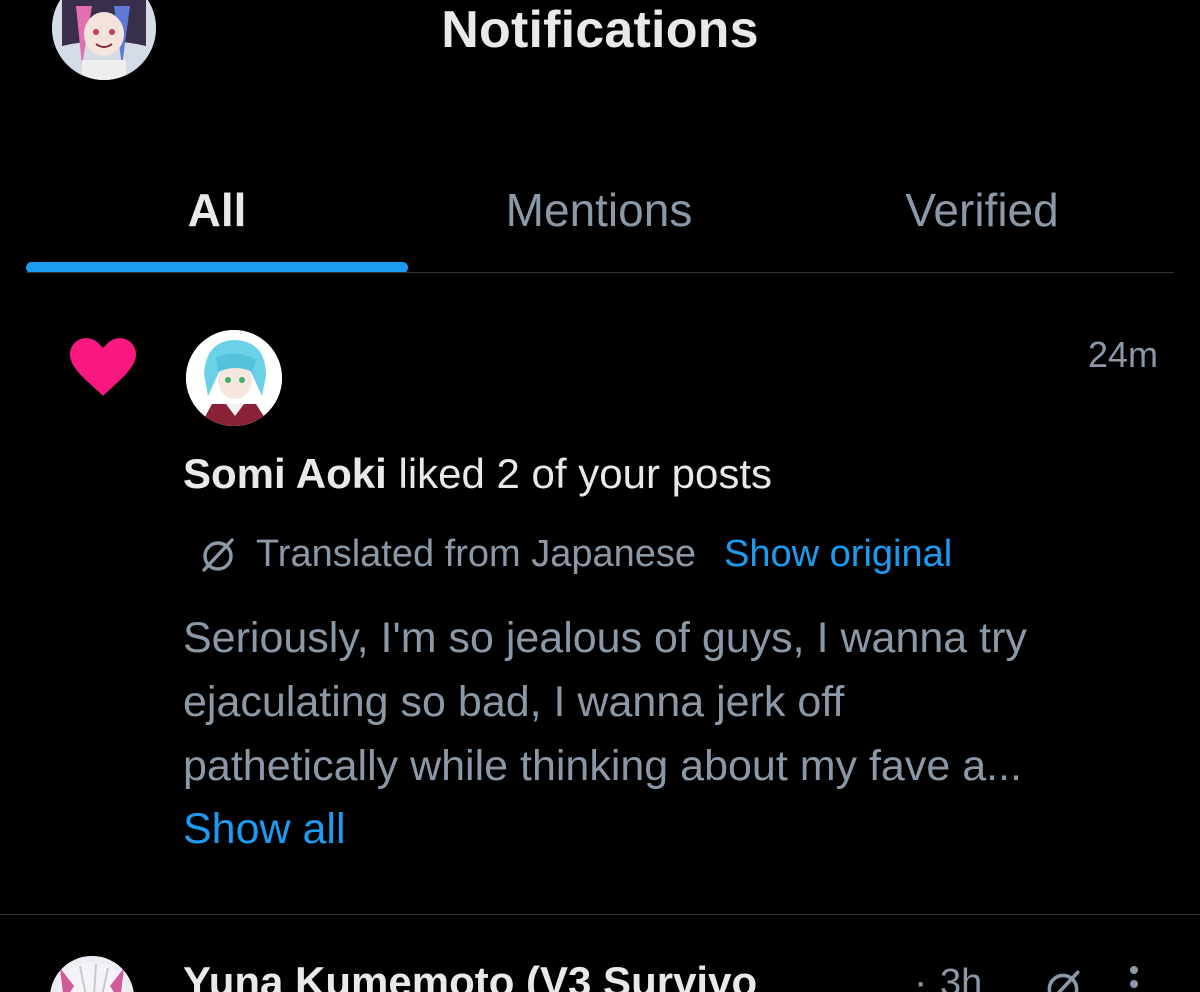 The height and width of the screenshot is (992, 1200). I want to click on show-original-link: Show original, so click(838, 554).